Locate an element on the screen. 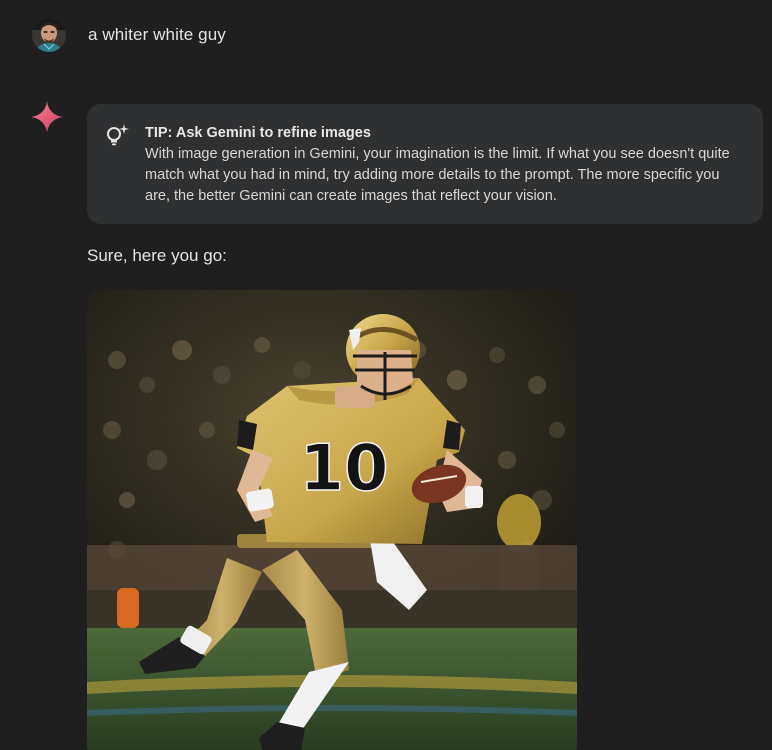 The height and width of the screenshot is (750, 772). jersey-number: 10 is located at coordinates (343, 469).